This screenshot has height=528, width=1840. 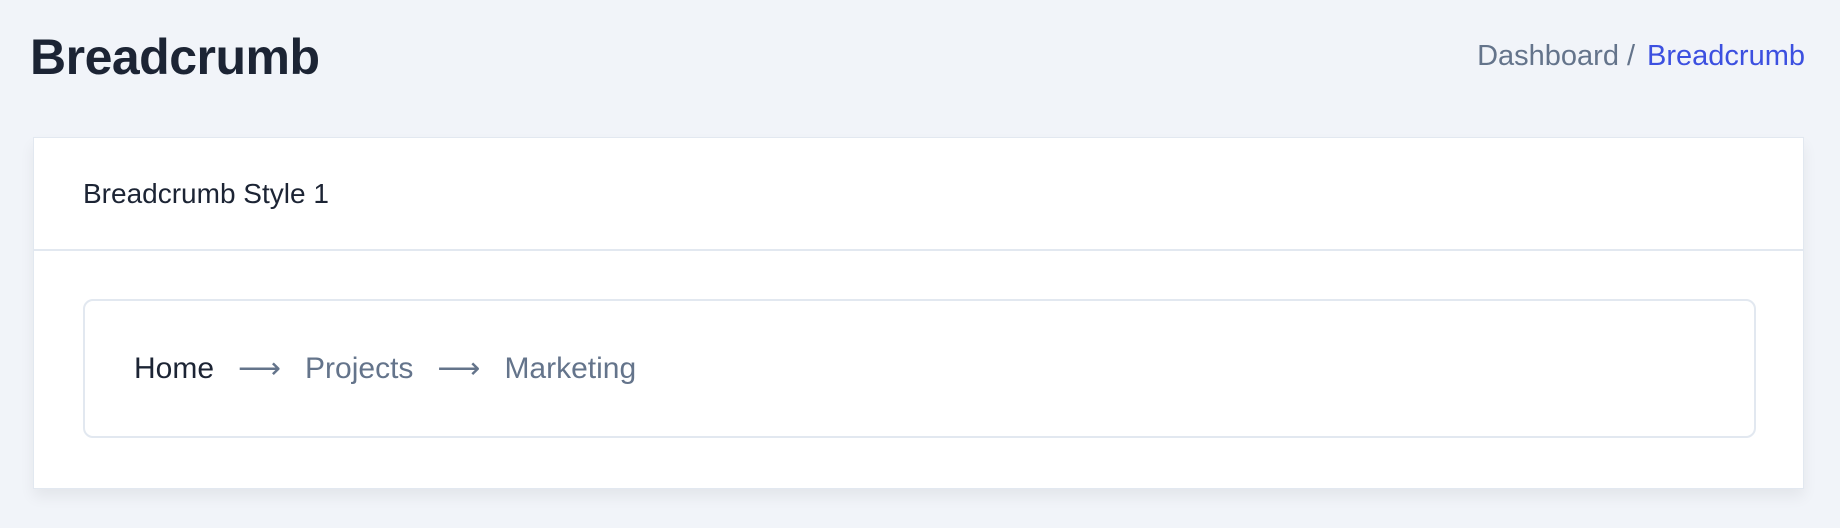 What do you see at coordinates (174, 369) in the screenshot?
I see `breadcrumb-item-home: Home` at bounding box center [174, 369].